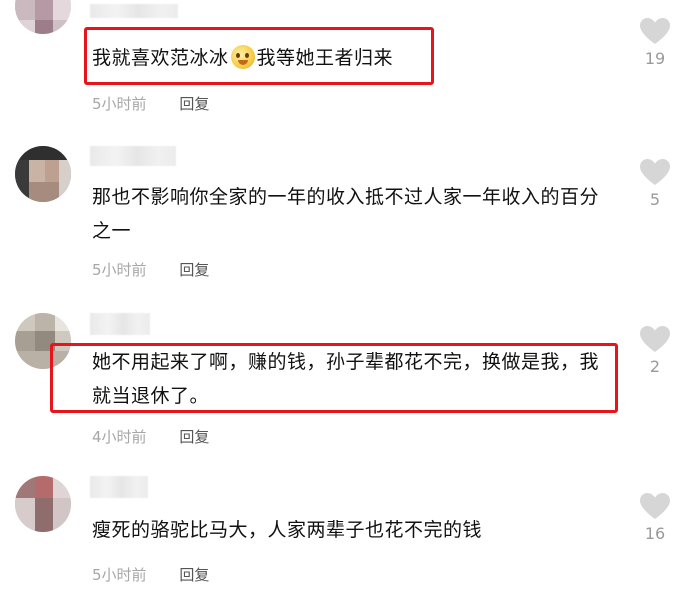  What do you see at coordinates (655, 366) in the screenshot?
I see `like-count: 2` at bounding box center [655, 366].